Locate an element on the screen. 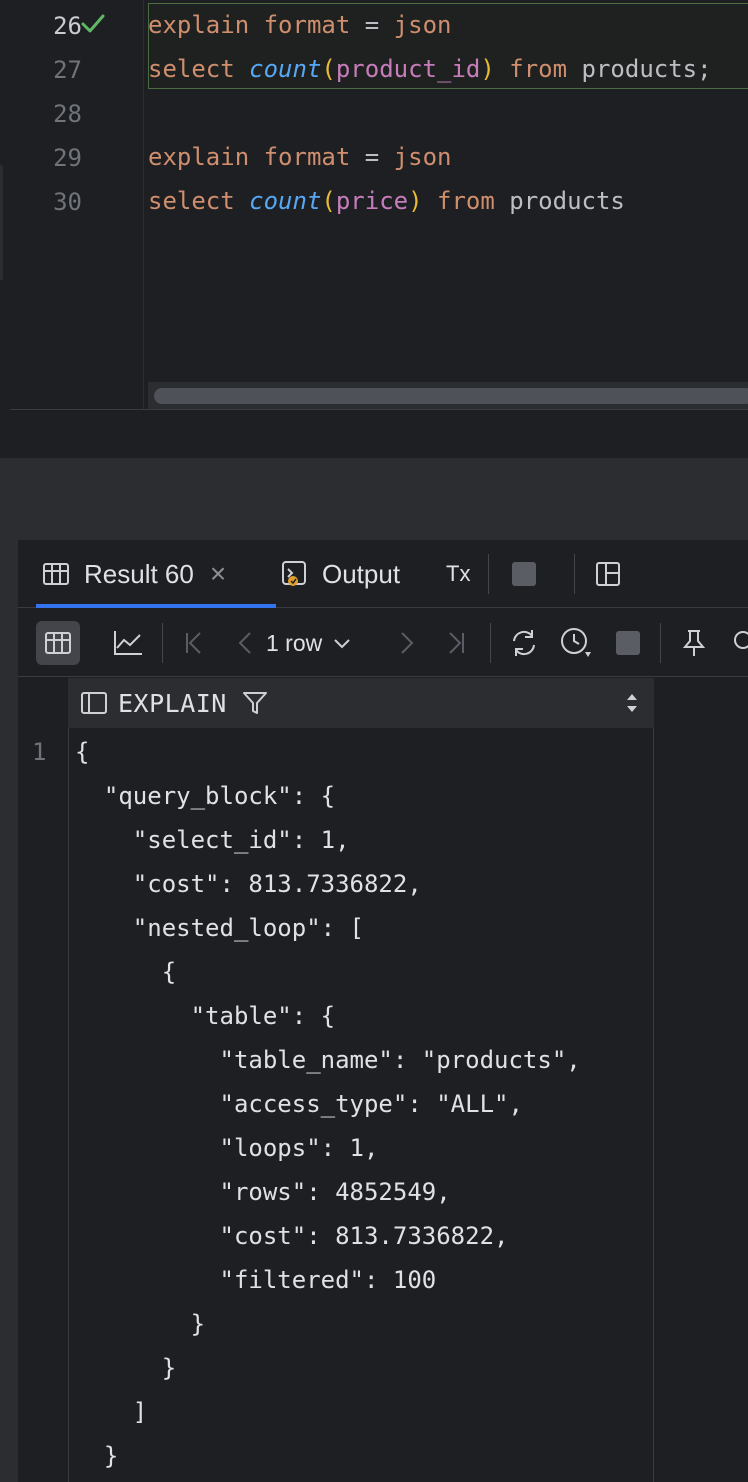  code-operator: = is located at coordinates (372, 157).